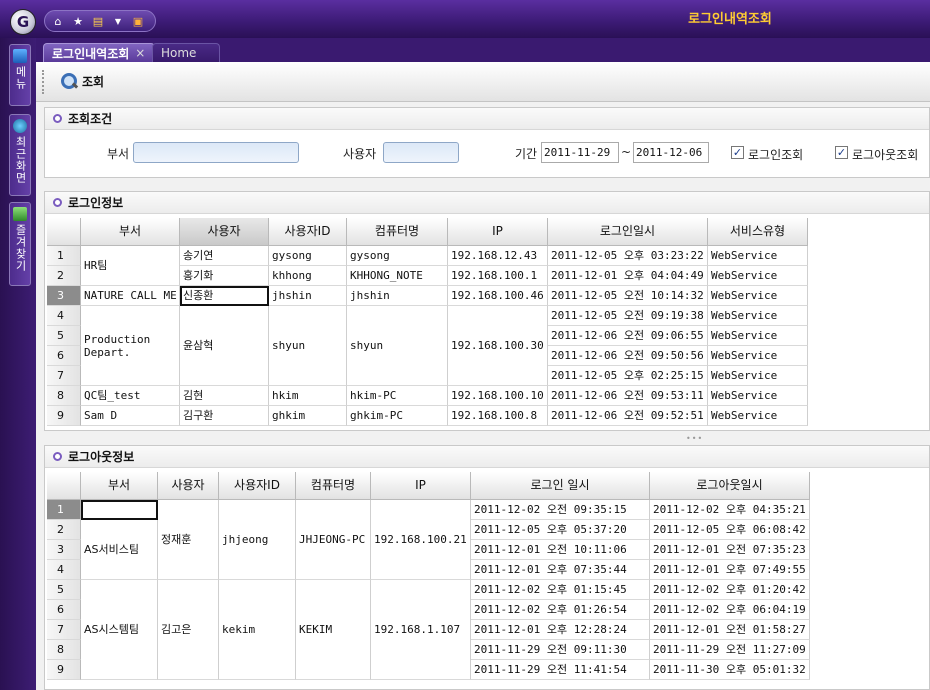 Image resolution: width=930 pixels, height=690 pixels. What do you see at coordinates (397, 346) in the screenshot?
I see `computer-cell: shyun` at bounding box center [397, 346].